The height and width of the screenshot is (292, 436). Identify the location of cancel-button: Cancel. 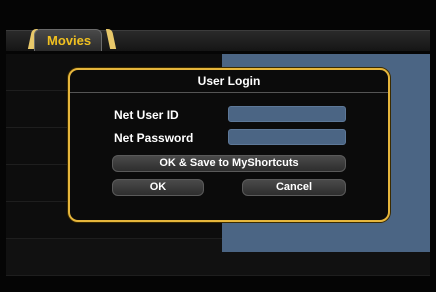
(294, 187).